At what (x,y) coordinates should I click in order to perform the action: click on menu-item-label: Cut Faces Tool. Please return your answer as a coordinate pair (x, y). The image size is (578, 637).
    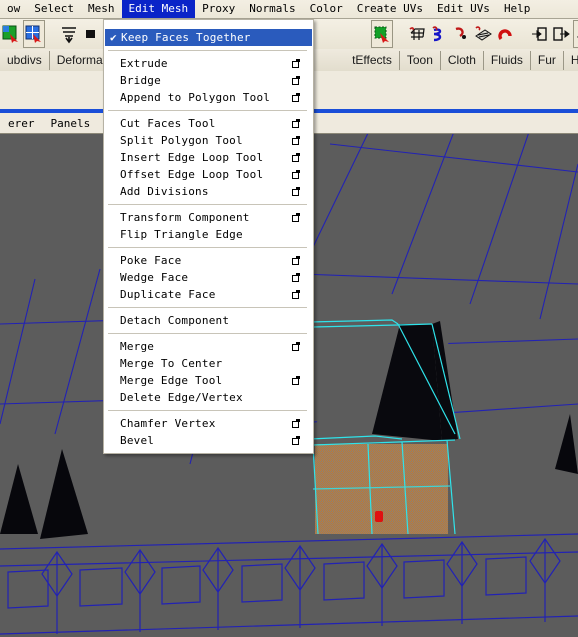
    Looking at the image, I should click on (168, 123).